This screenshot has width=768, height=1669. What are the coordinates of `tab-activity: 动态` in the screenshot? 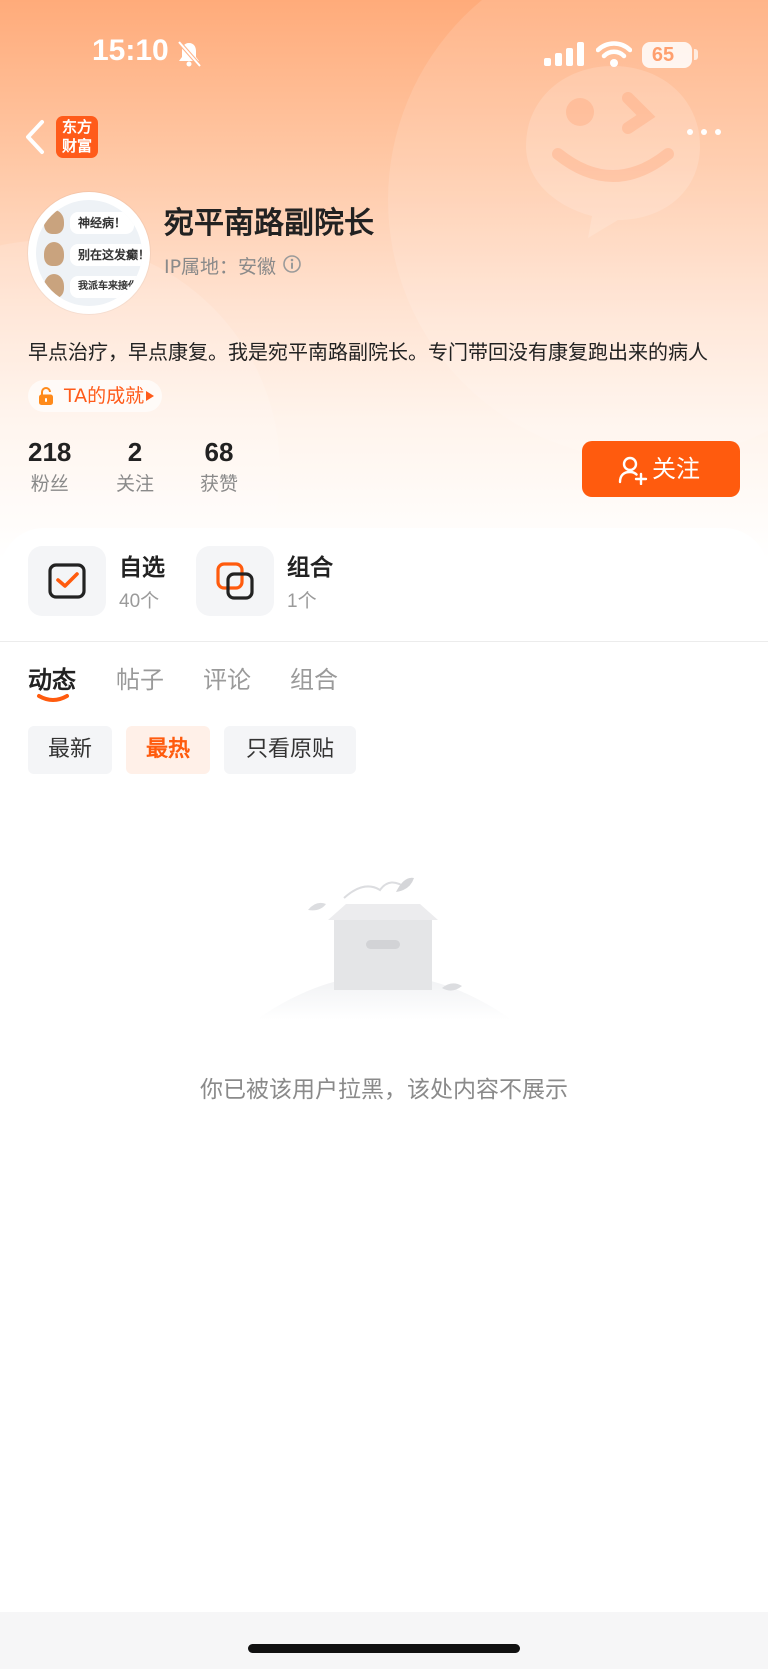 It's located at (52, 677).